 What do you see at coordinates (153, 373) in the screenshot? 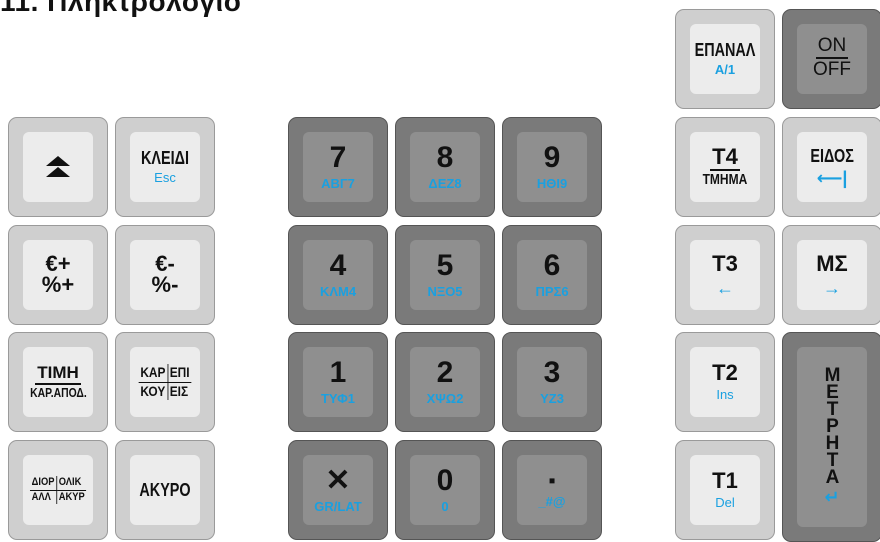
I see `kar-epi-tl: ΚΑΡ` at bounding box center [153, 373].